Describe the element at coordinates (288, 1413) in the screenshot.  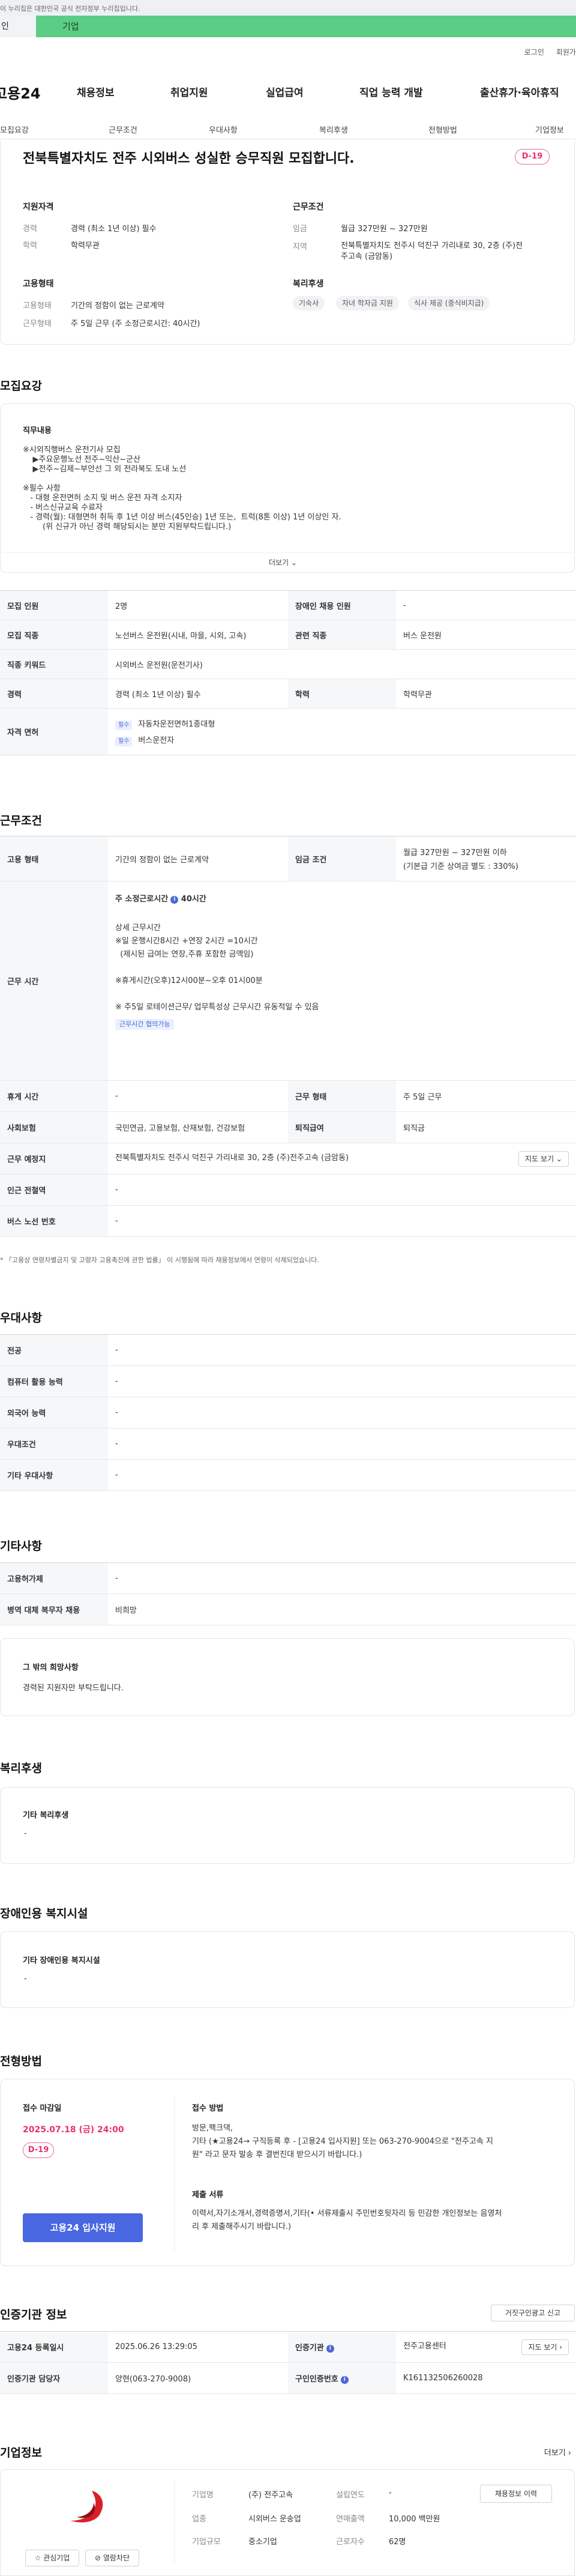
I see `table-row: 외국어 능력 -` at that location.